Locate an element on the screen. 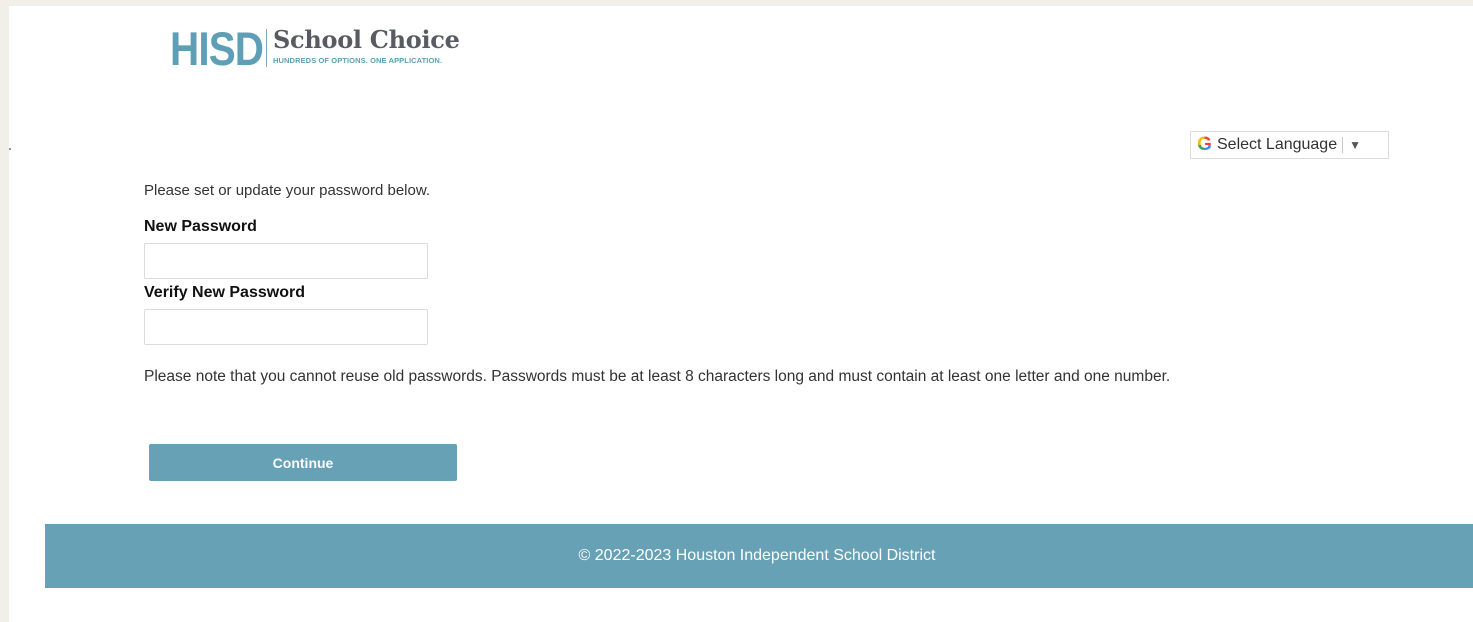 This screenshot has width=1473, height=622. logo-title: School Choice is located at coordinates (366, 39).